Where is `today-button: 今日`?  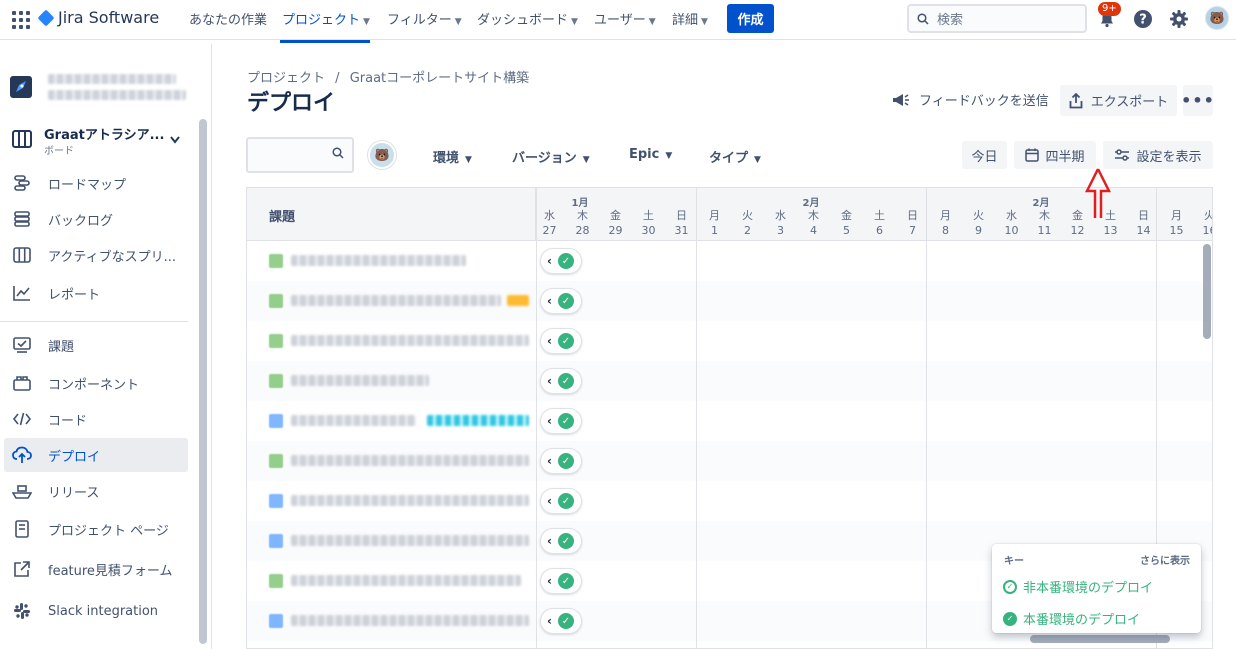 today-button: 今日 is located at coordinates (984, 155).